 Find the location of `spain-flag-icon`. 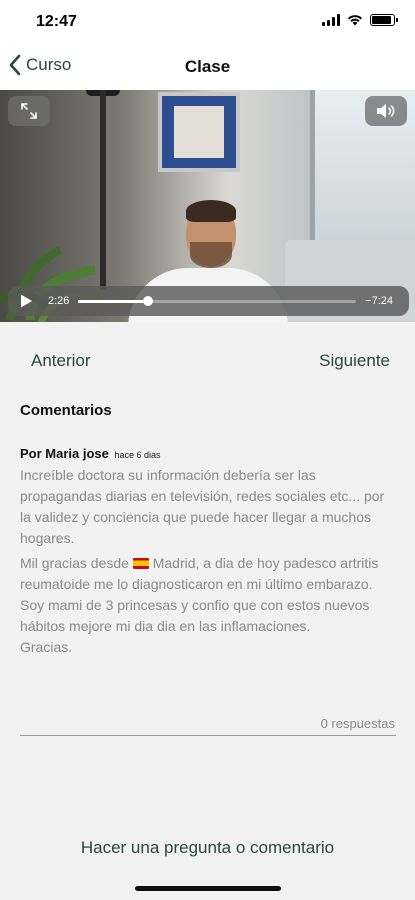

spain-flag-icon is located at coordinates (140, 563).